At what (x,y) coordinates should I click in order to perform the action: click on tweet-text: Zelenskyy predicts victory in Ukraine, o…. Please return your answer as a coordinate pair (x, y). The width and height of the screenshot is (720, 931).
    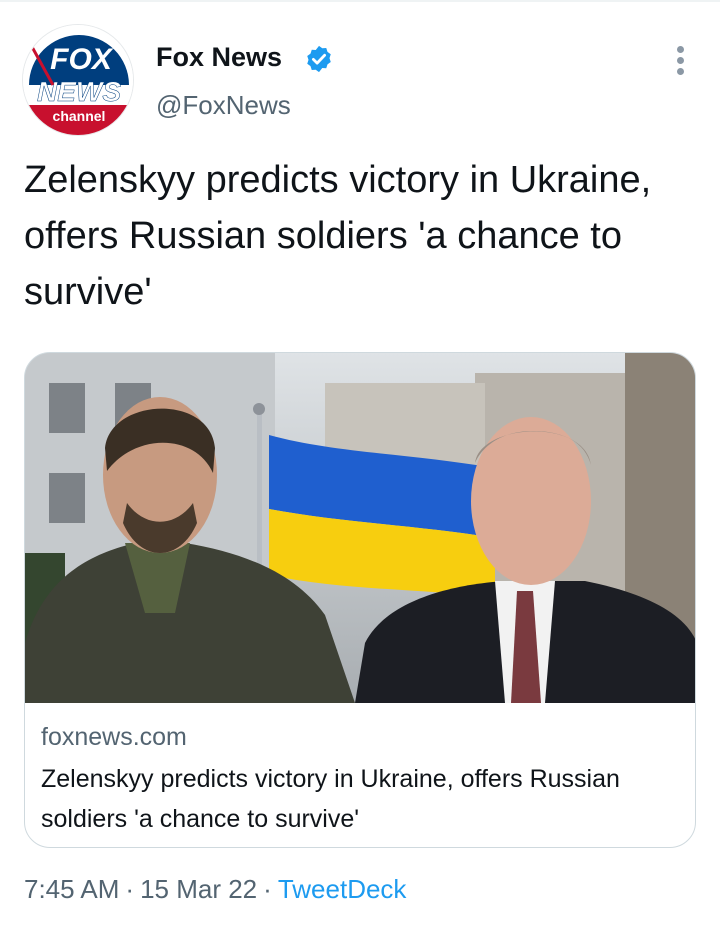
    Looking at the image, I should click on (338, 236).